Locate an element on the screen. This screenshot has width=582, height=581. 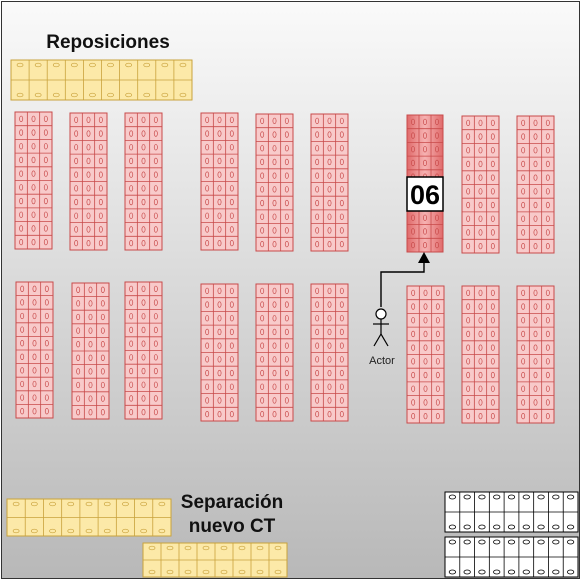
highlight-badge-number: 06 is located at coordinates (425, 195).